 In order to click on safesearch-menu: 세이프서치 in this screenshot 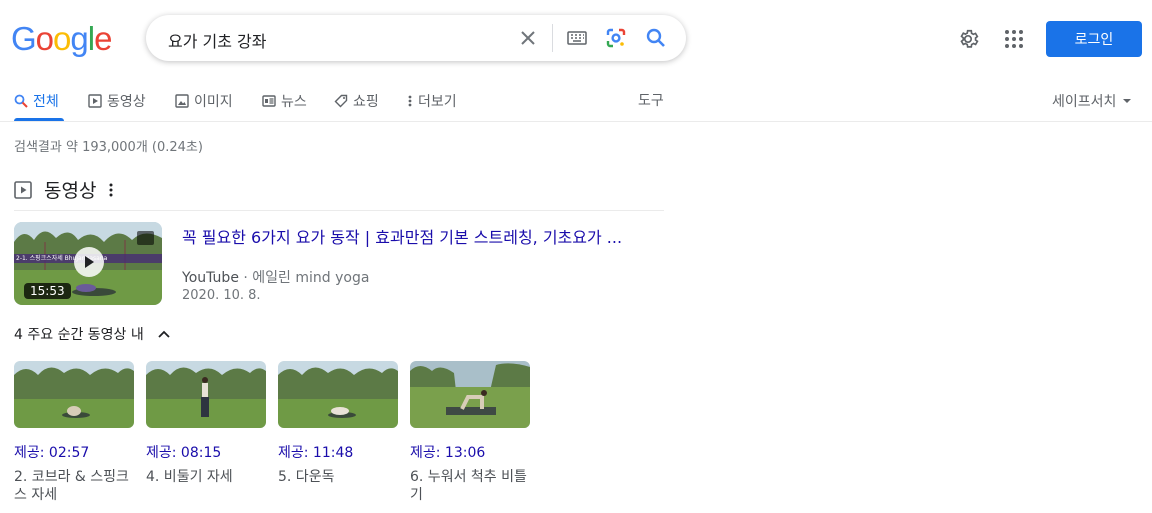, I will do `click(1092, 101)`.